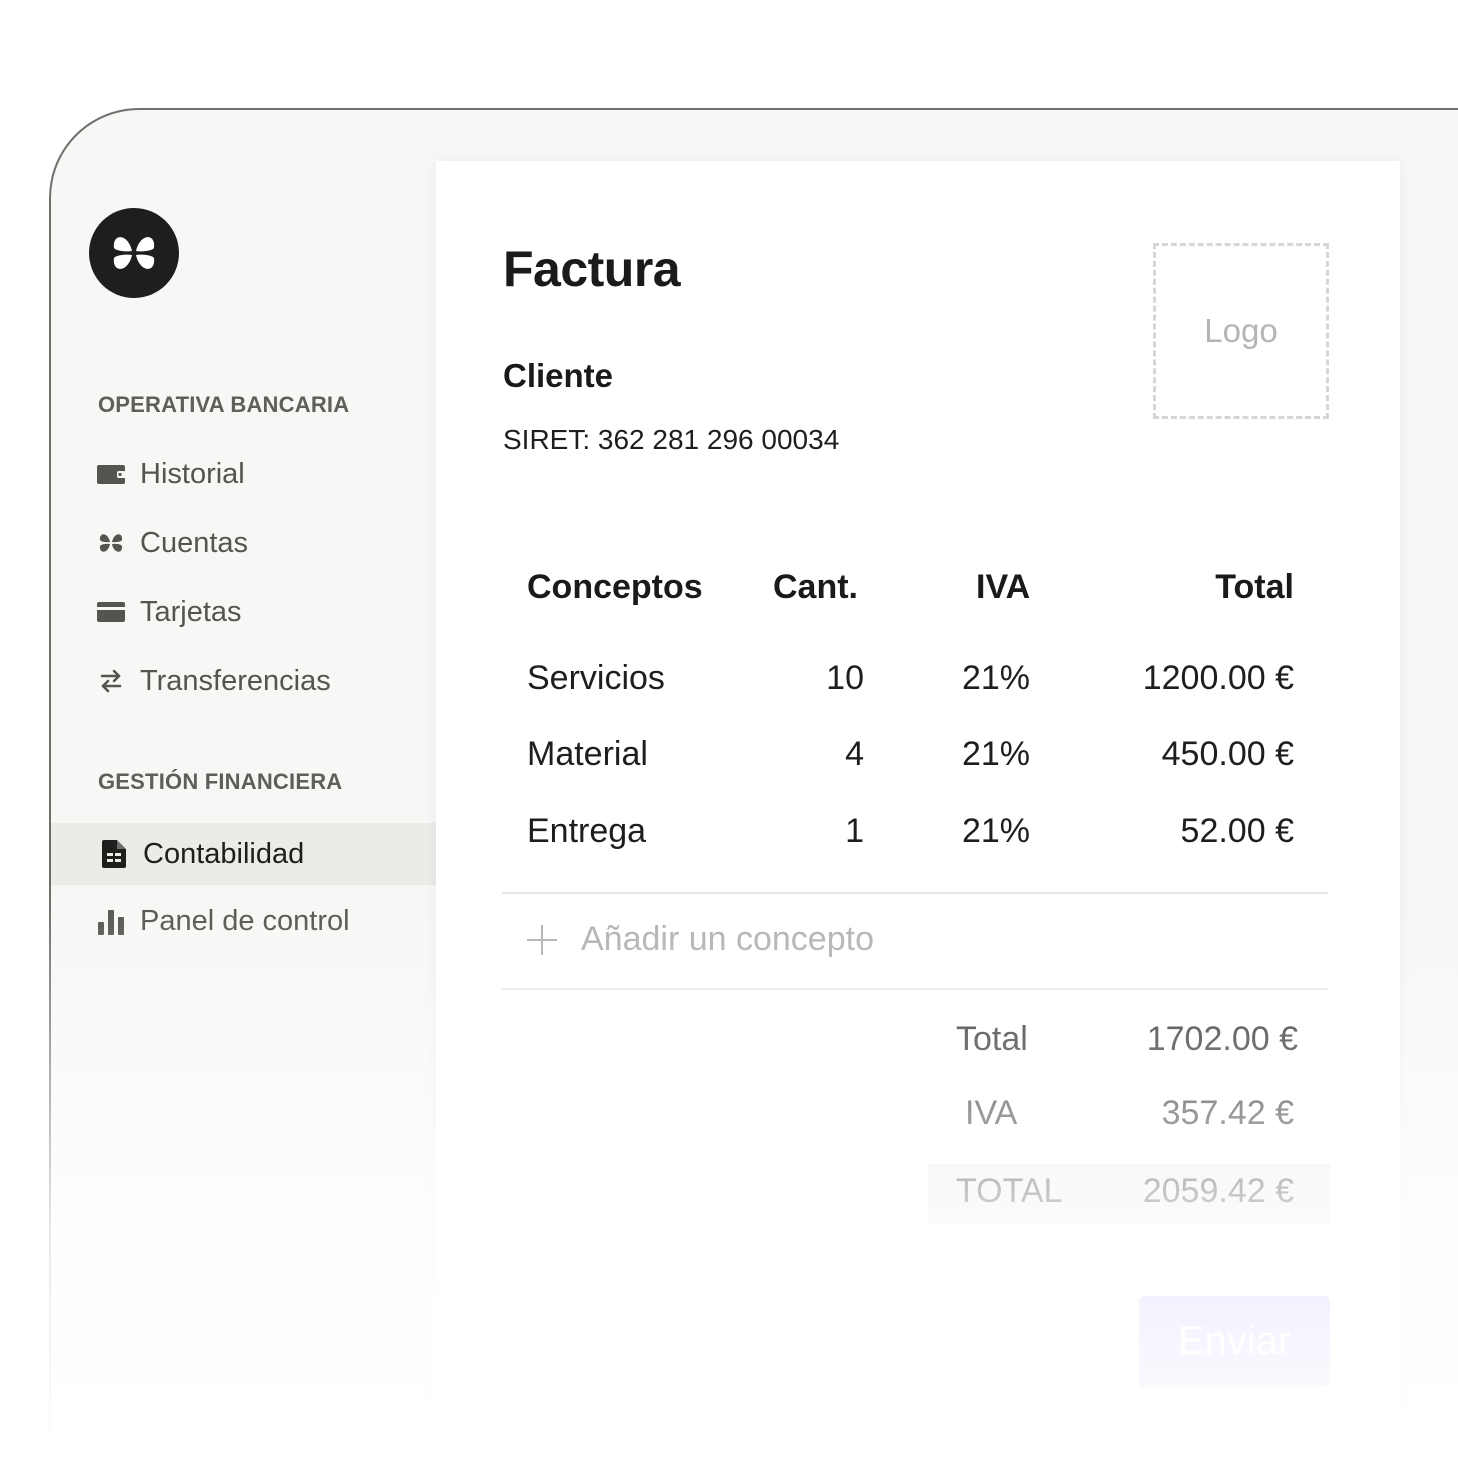 The height and width of the screenshot is (1458, 1458). What do you see at coordinates (991, 1113) in the screenshot?
I see `vat-label: IVA` at bounding box center [991, 1113].